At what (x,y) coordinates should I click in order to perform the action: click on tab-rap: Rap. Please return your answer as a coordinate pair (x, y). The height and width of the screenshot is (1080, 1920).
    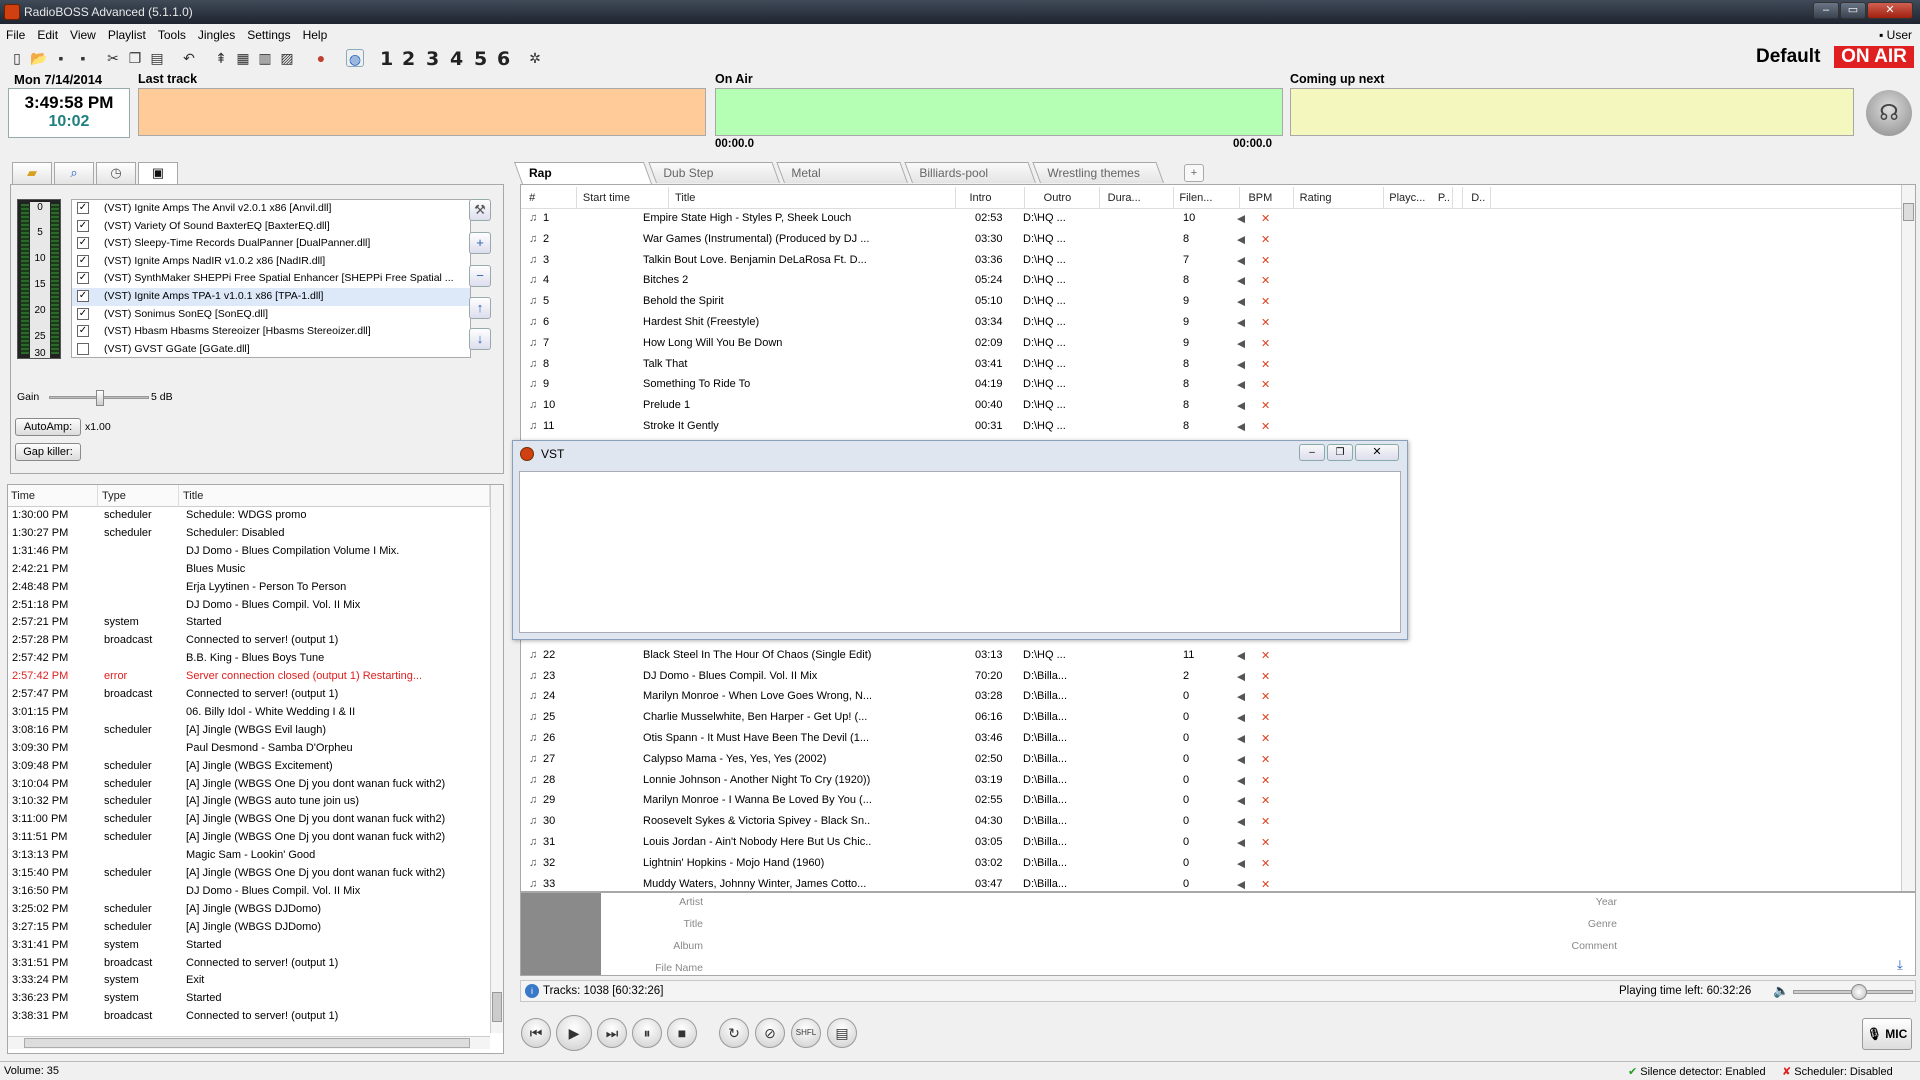
    Looking at the image, I should click on (582, 173).